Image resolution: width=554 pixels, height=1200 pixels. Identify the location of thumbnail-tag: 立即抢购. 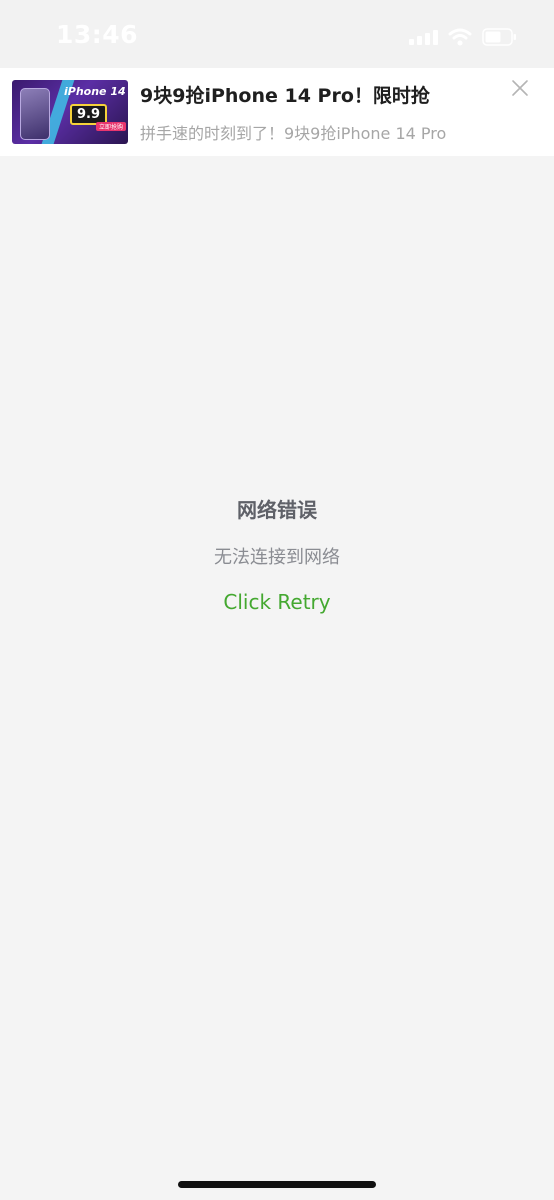
(111, 126).